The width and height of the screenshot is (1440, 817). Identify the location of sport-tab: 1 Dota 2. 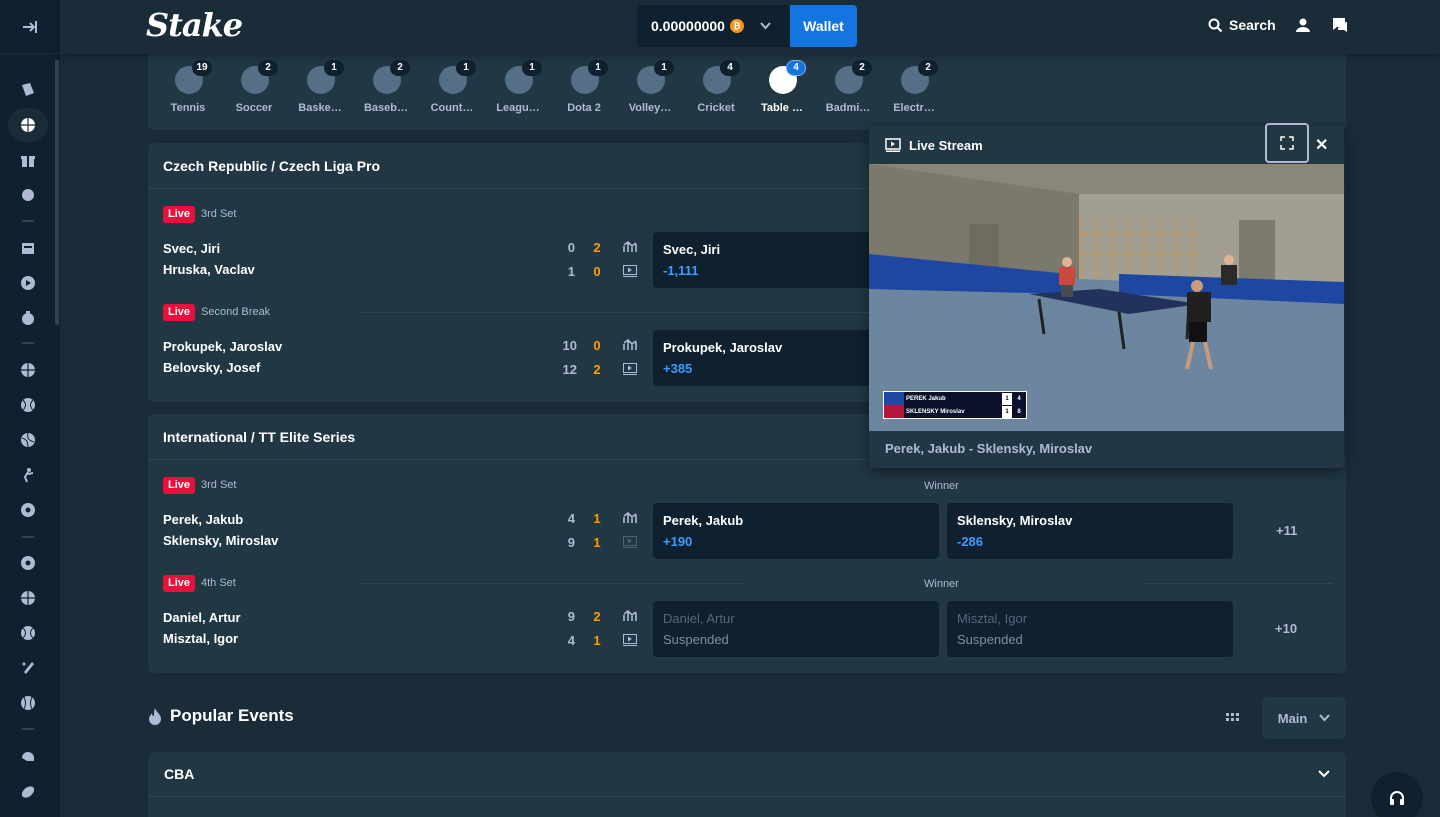
(584, 90).